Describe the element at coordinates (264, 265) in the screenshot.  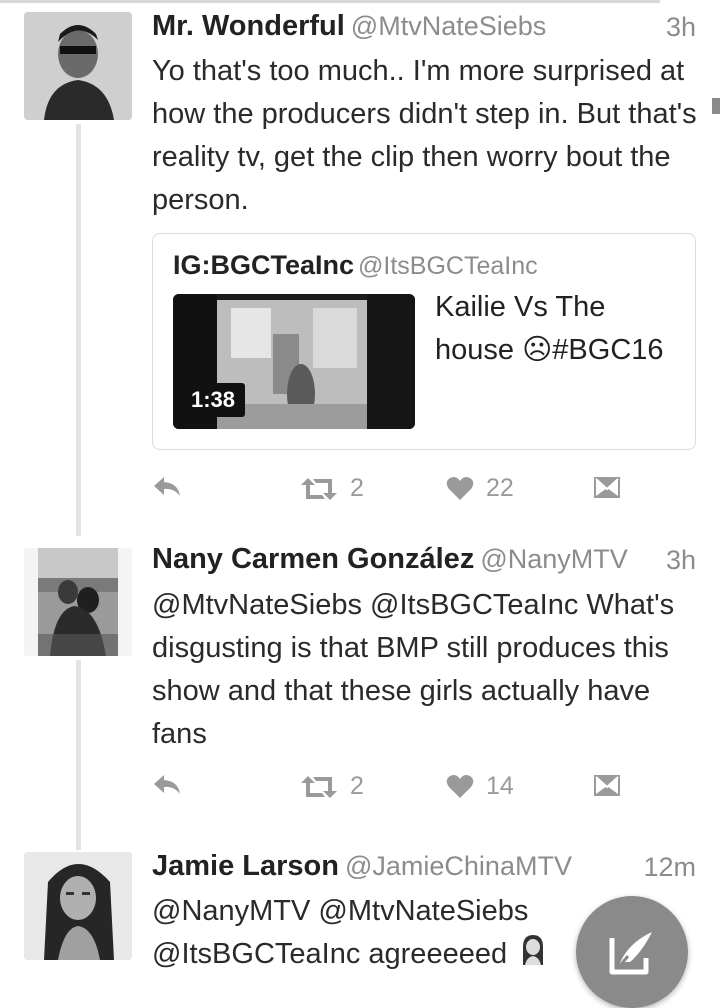
I see `quoted-author-name: IG:BGCTeaInc` at that location.